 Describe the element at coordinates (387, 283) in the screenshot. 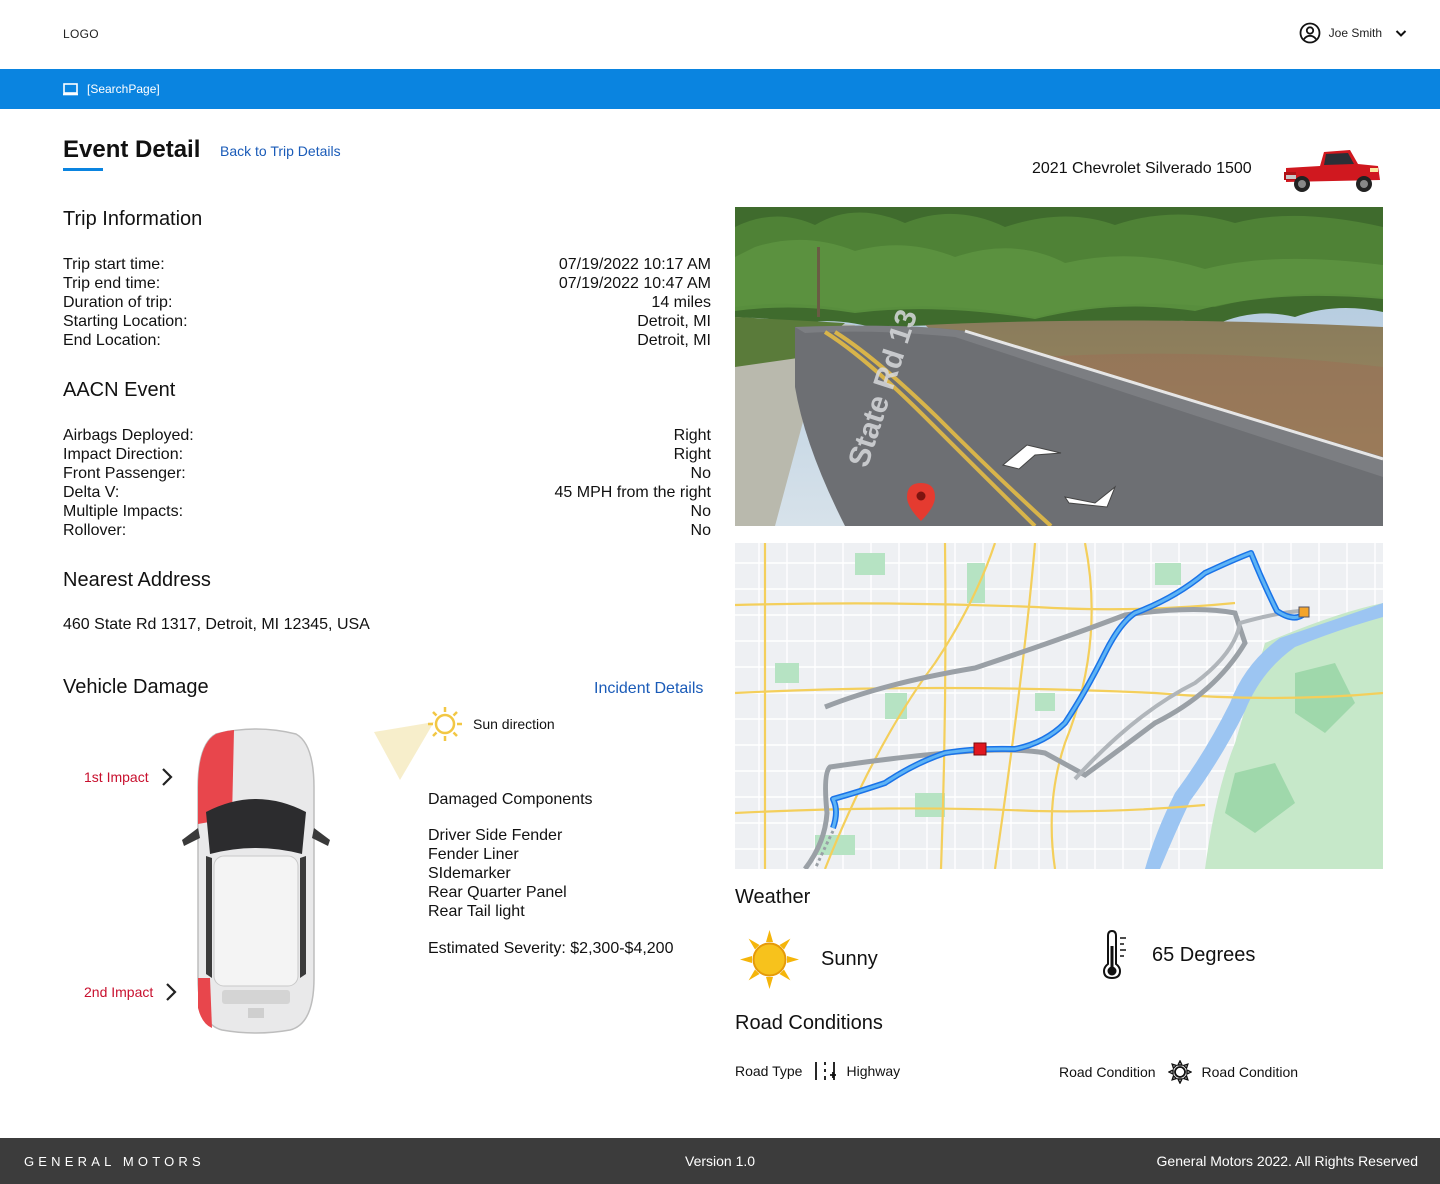

I see `table-row: Trip end time: 07/19/2022 10:47 AM` at that location.